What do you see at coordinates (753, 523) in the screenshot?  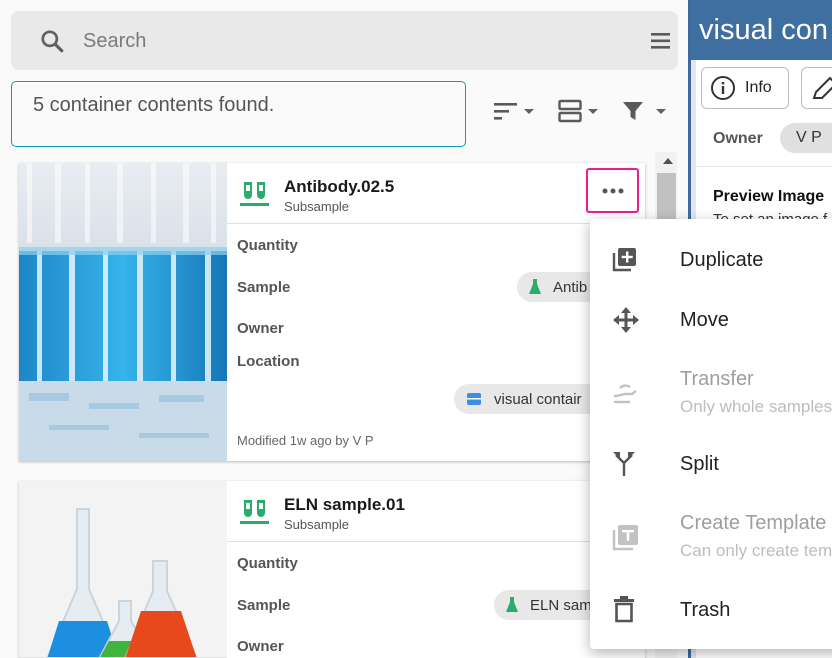 I see `menu-item-label: Create Template` at bounding box center [753, 523].